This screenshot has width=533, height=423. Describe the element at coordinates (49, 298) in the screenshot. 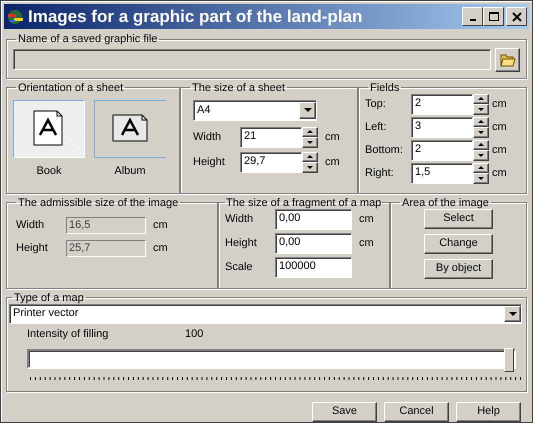

I see `group-label: Type of a map` at that location.